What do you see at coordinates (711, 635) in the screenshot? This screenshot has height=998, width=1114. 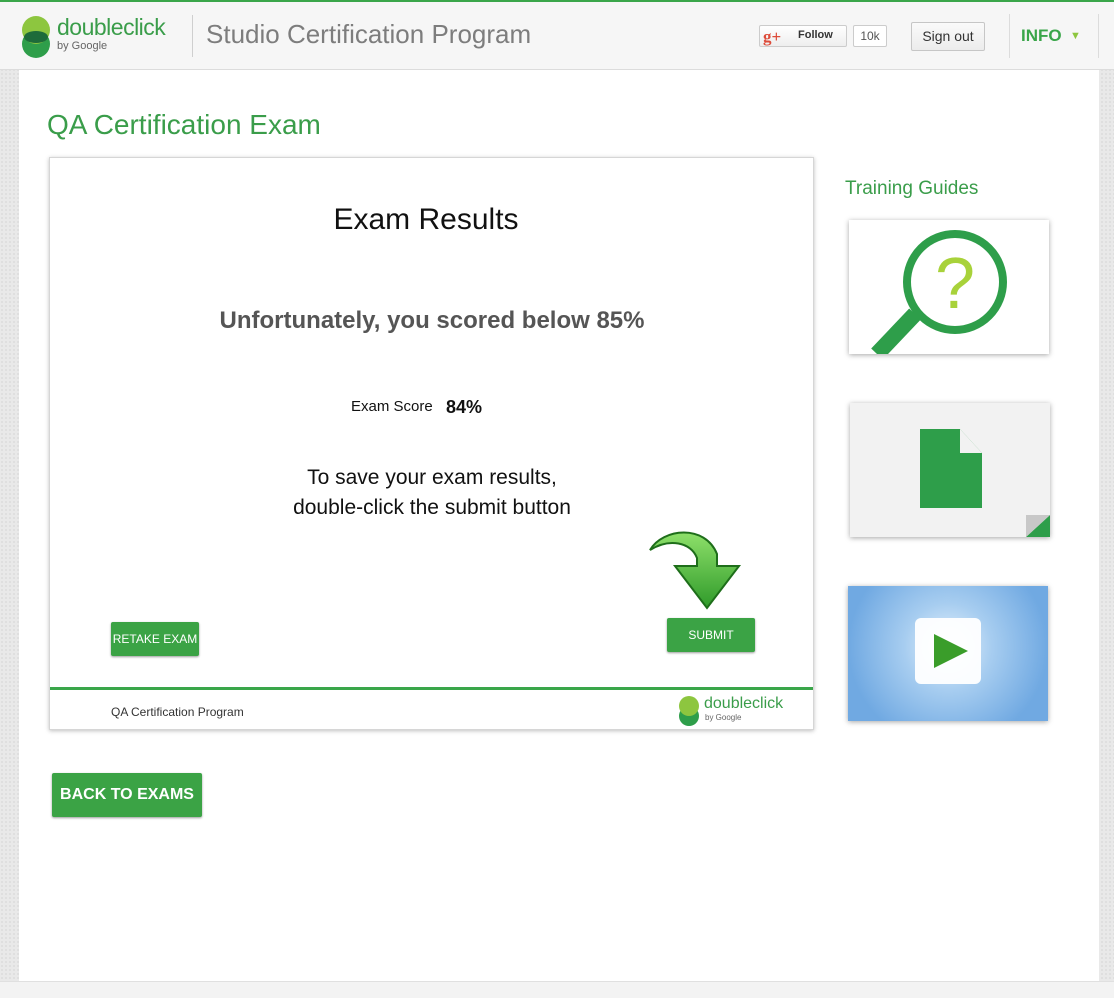 I see `submit-button: SUBMIT` at bounding box center [711, 635].